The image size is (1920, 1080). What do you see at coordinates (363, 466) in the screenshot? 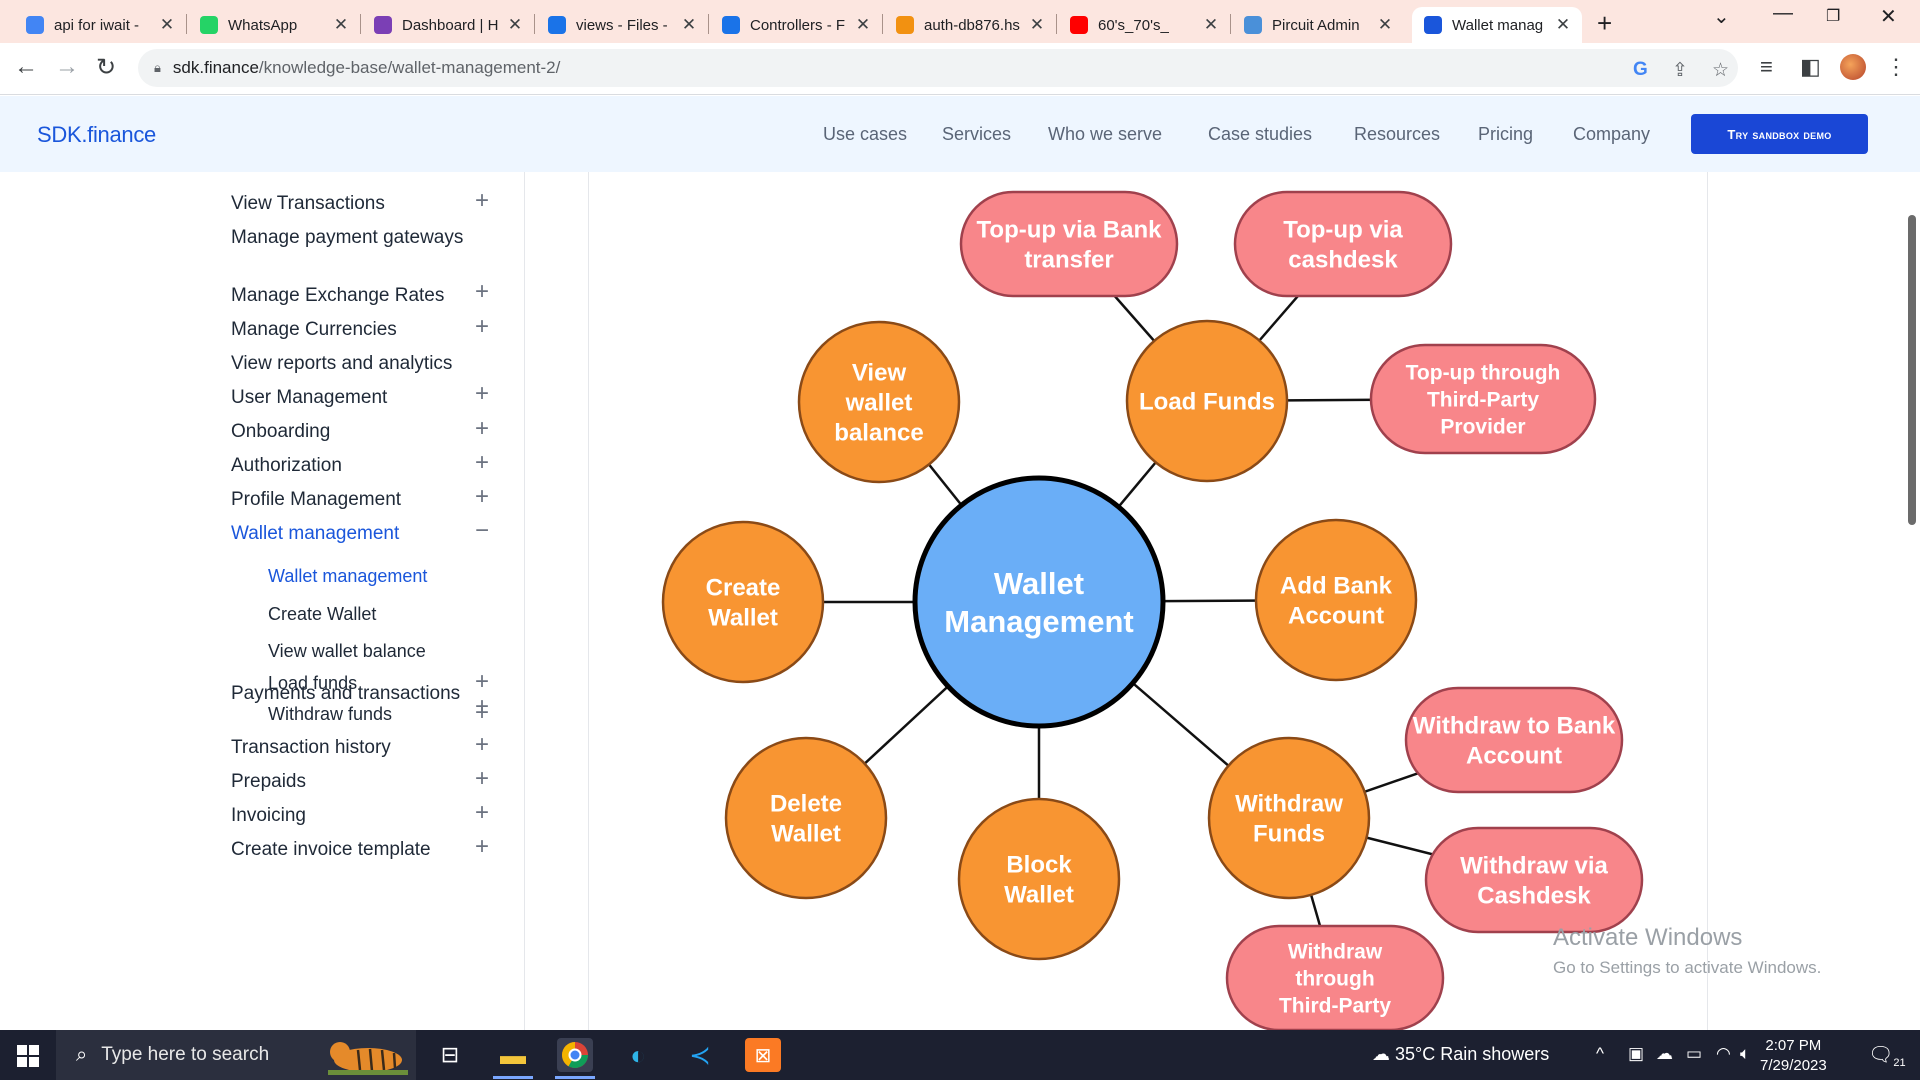
I see `sidebar-item: Authorization` at bounding box center [363, 466].